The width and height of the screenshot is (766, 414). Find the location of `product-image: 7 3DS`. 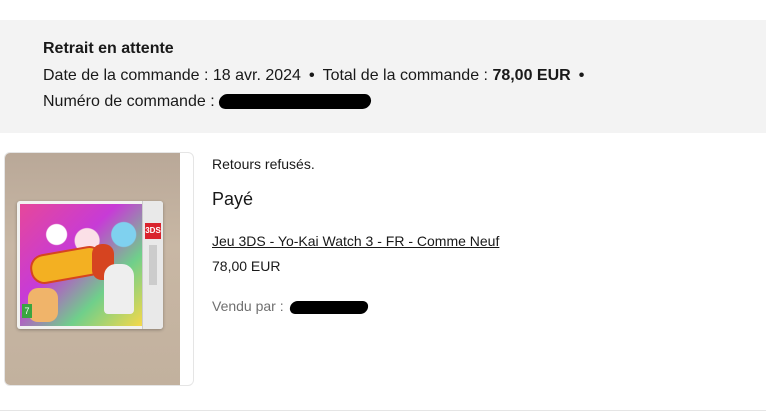

product-image: 7 3DS is located at coordinates (99, 269).